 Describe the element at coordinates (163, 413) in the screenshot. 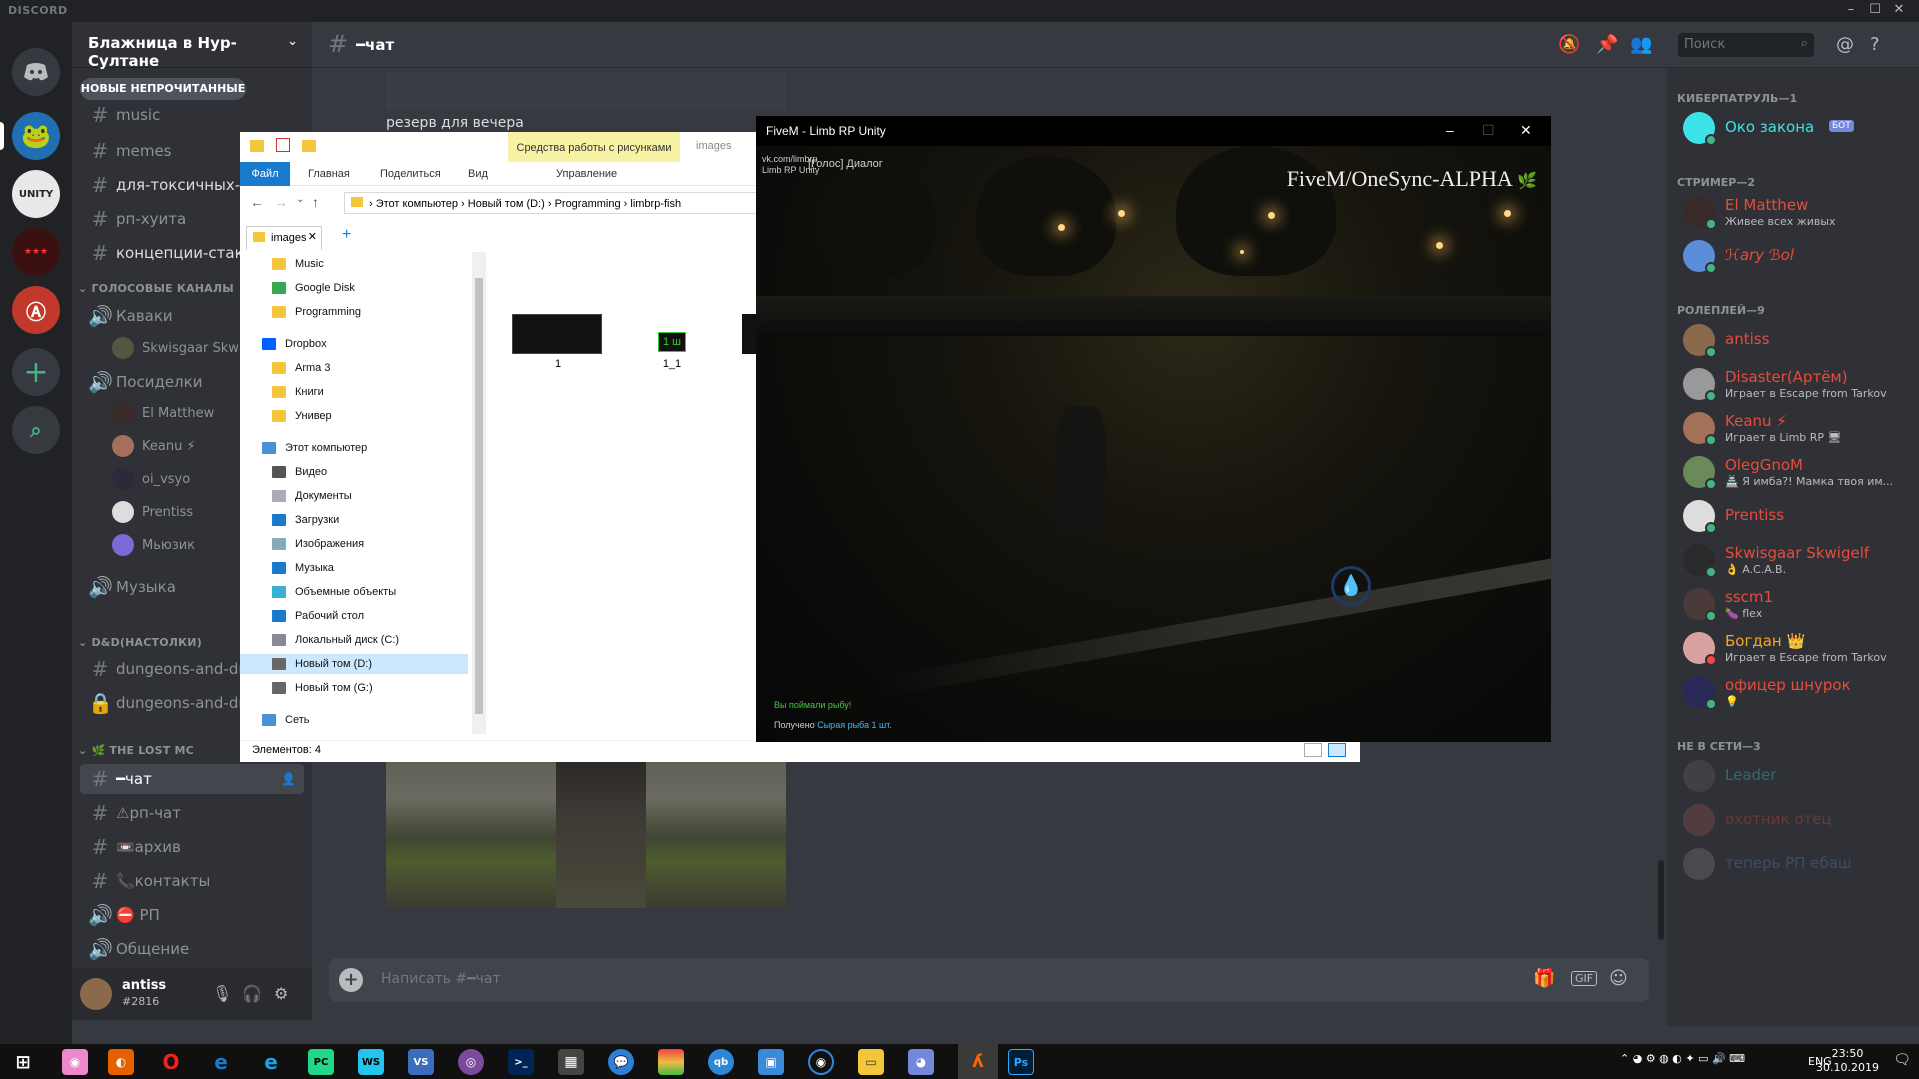

I see `voice-user: El Matthew` at that location.